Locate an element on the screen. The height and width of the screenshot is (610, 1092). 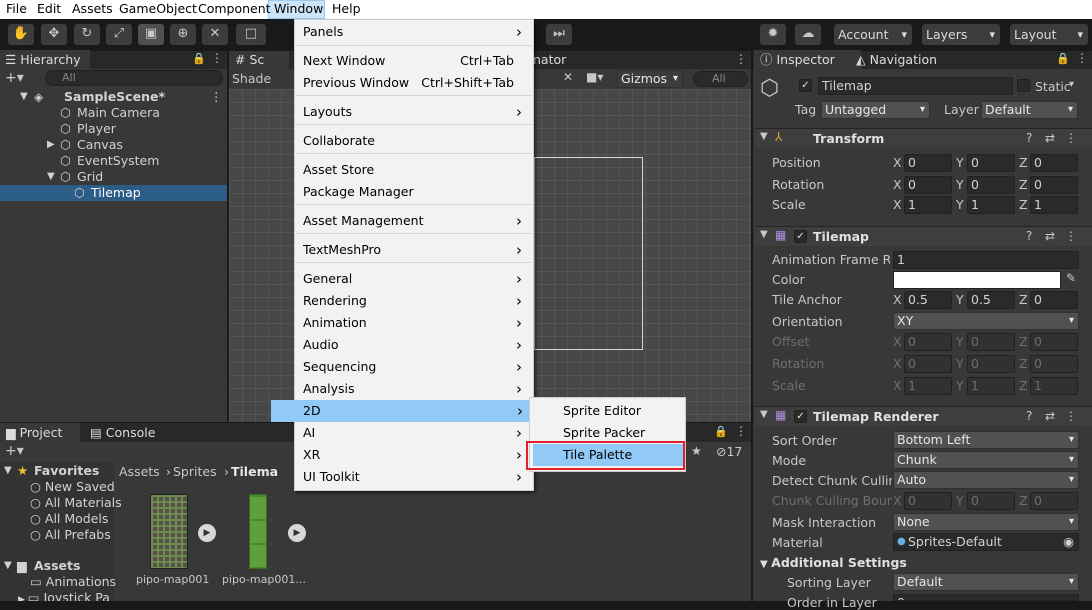
position-x-input: 0 is located at coordinates (928, 163).